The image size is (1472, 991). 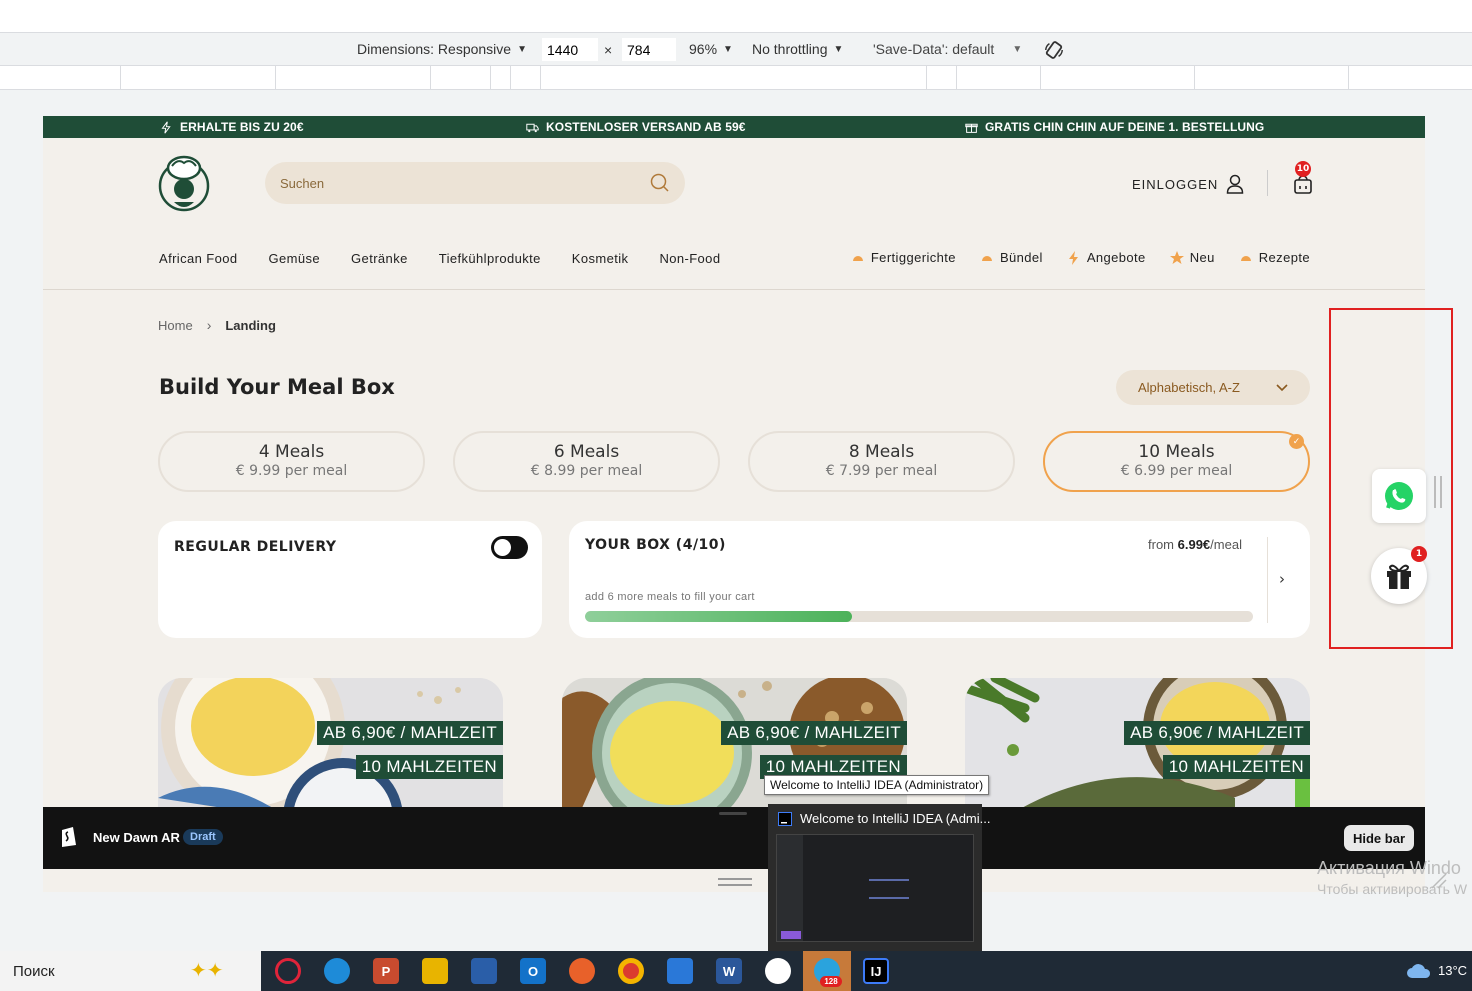 I want to click on regular-delivery-toggle, so click(x=509, y=547).